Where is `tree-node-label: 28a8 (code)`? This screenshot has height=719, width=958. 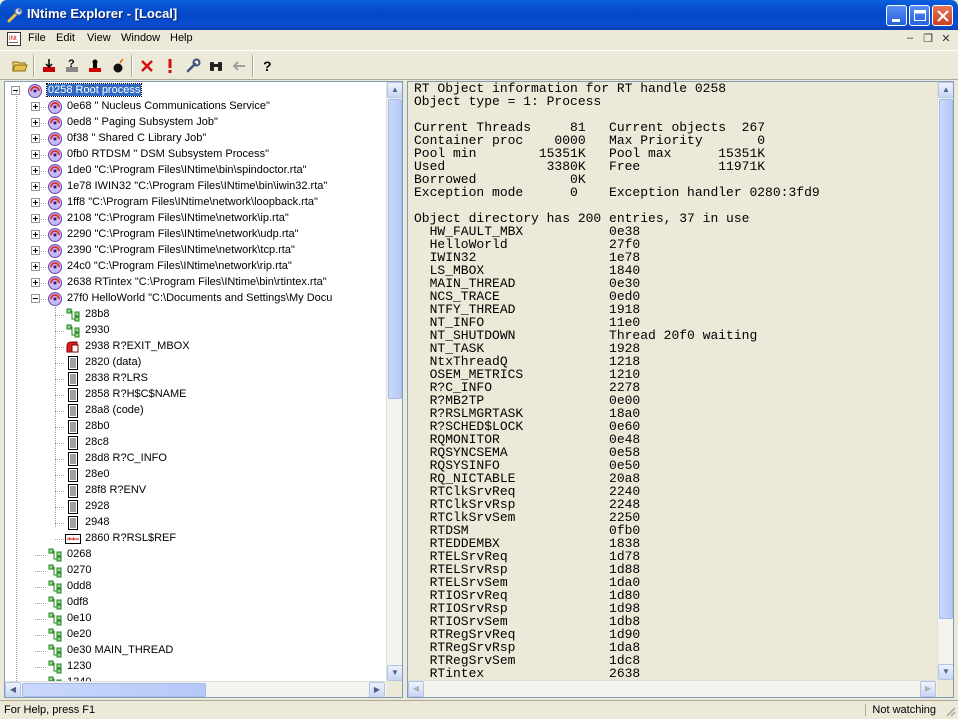
tree-node-label: 28a8 (code) is located at coordinates (114, 410).